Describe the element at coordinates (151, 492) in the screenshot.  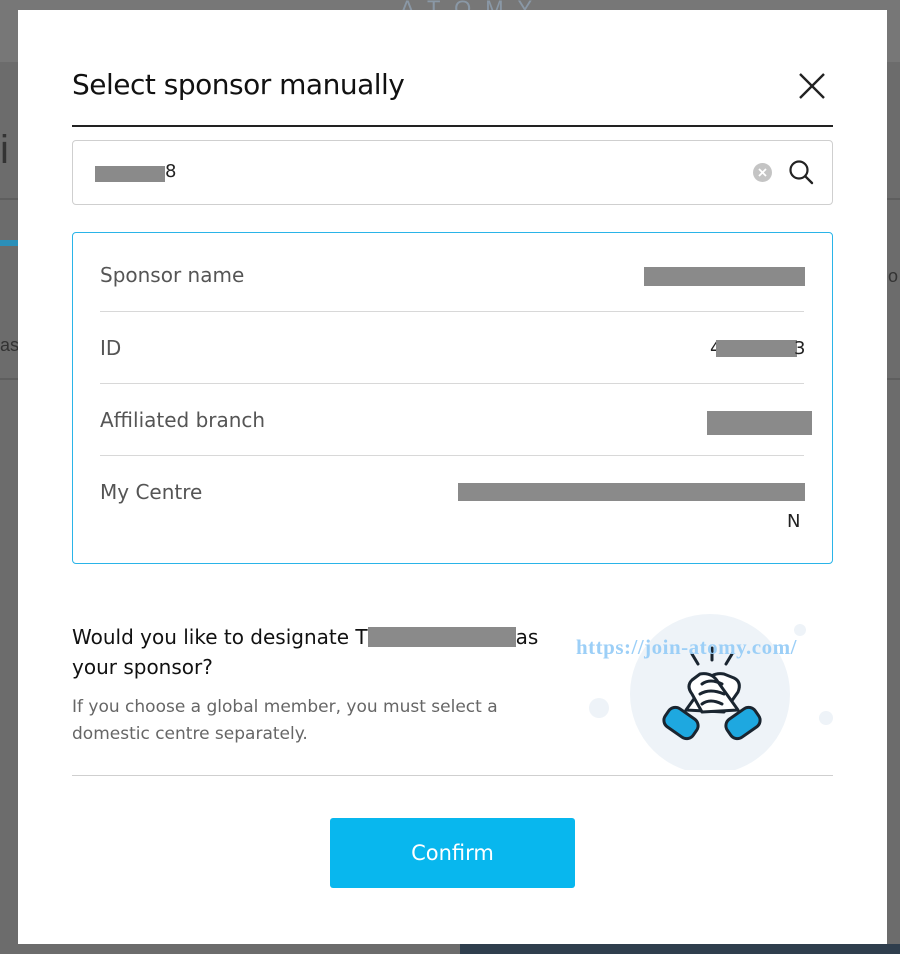
I see `info-label: My Centre` at that location.